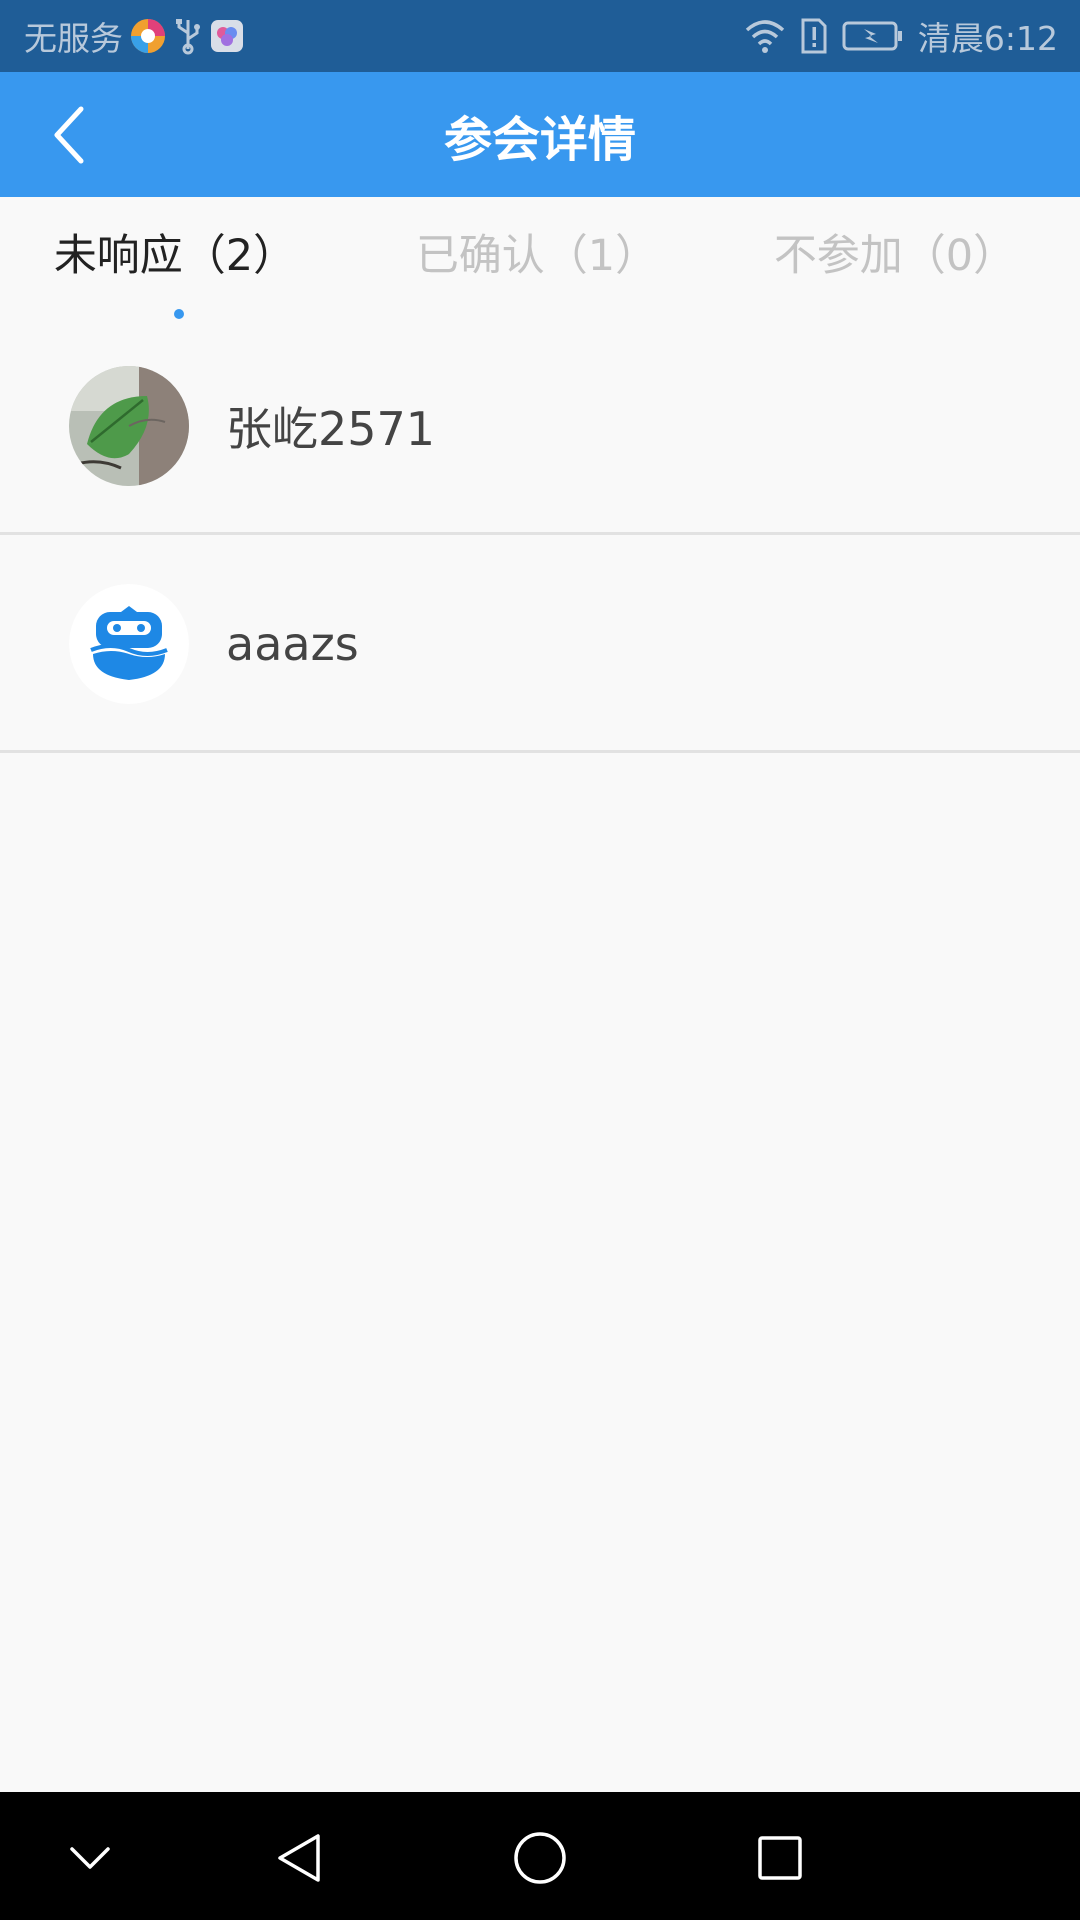 The height and width of the screenshot is (1920, 1080). I want to click on tab-not-attending: 不参加（0）, so click(895, 252).